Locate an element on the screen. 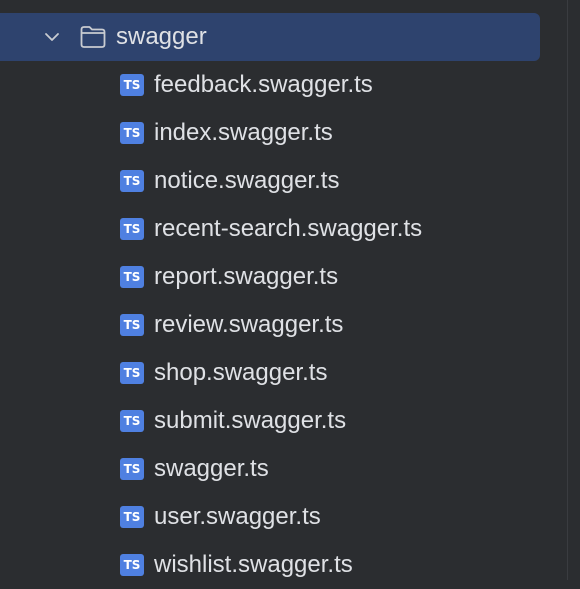 This screenshot has width=580, height=589. chevron-down-icon is located at coordinates (52, 37).